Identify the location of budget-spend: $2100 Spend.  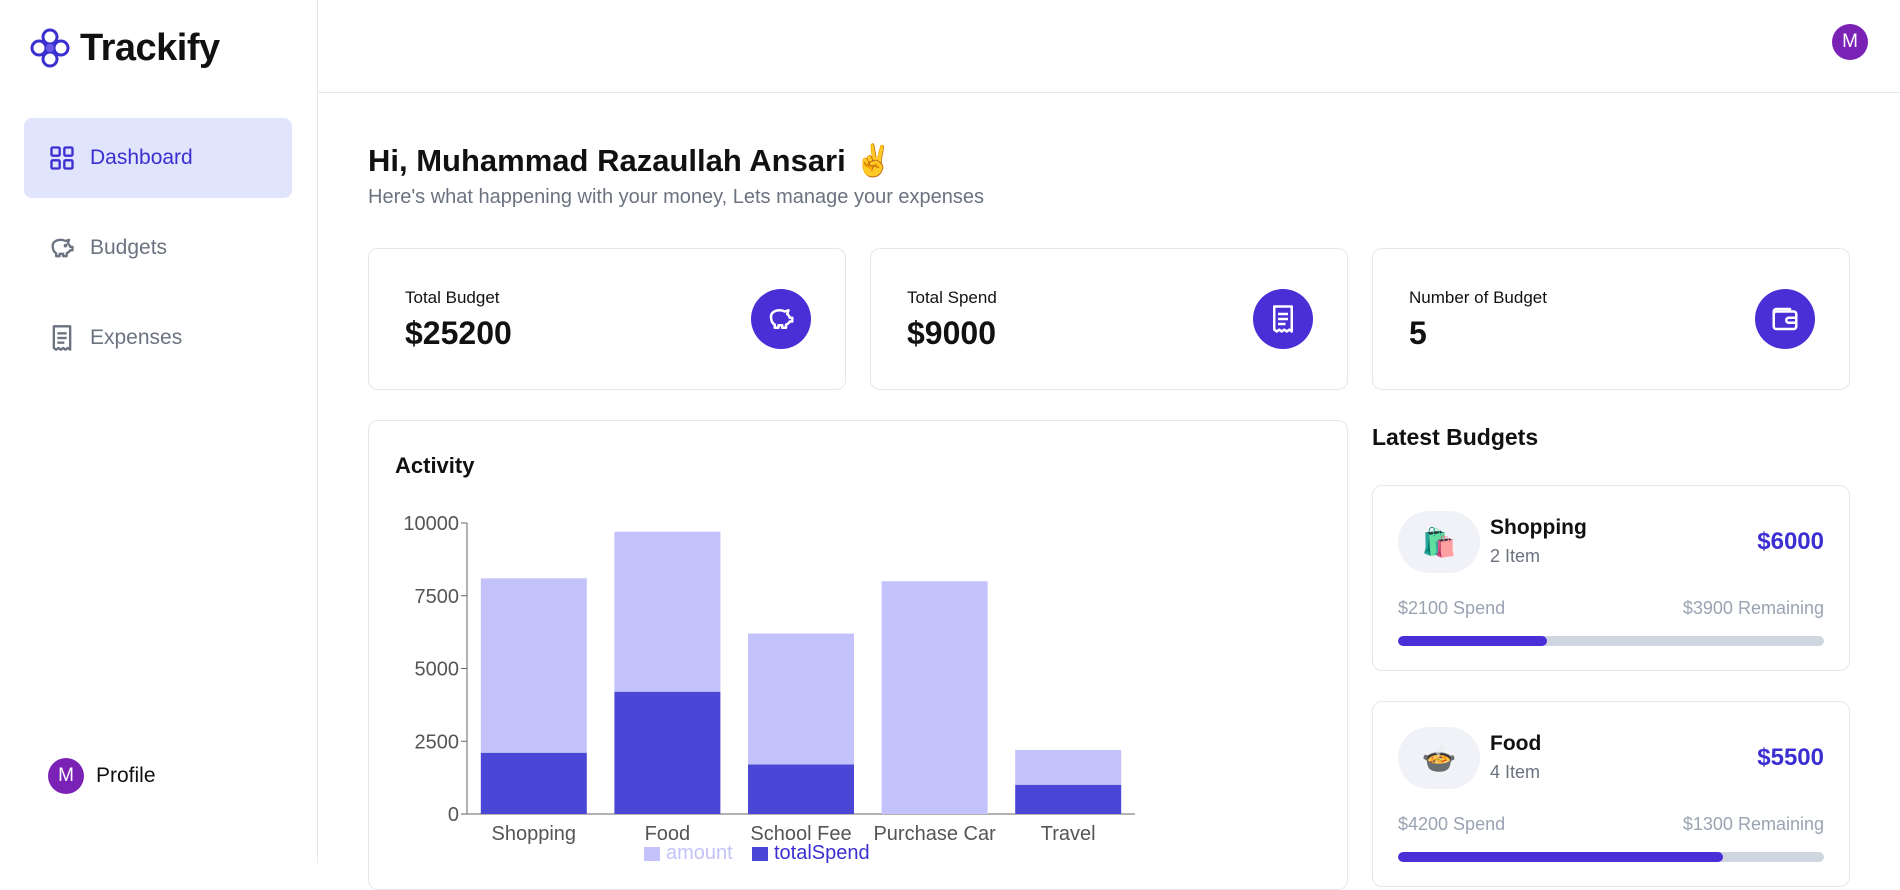
(1452, 608).